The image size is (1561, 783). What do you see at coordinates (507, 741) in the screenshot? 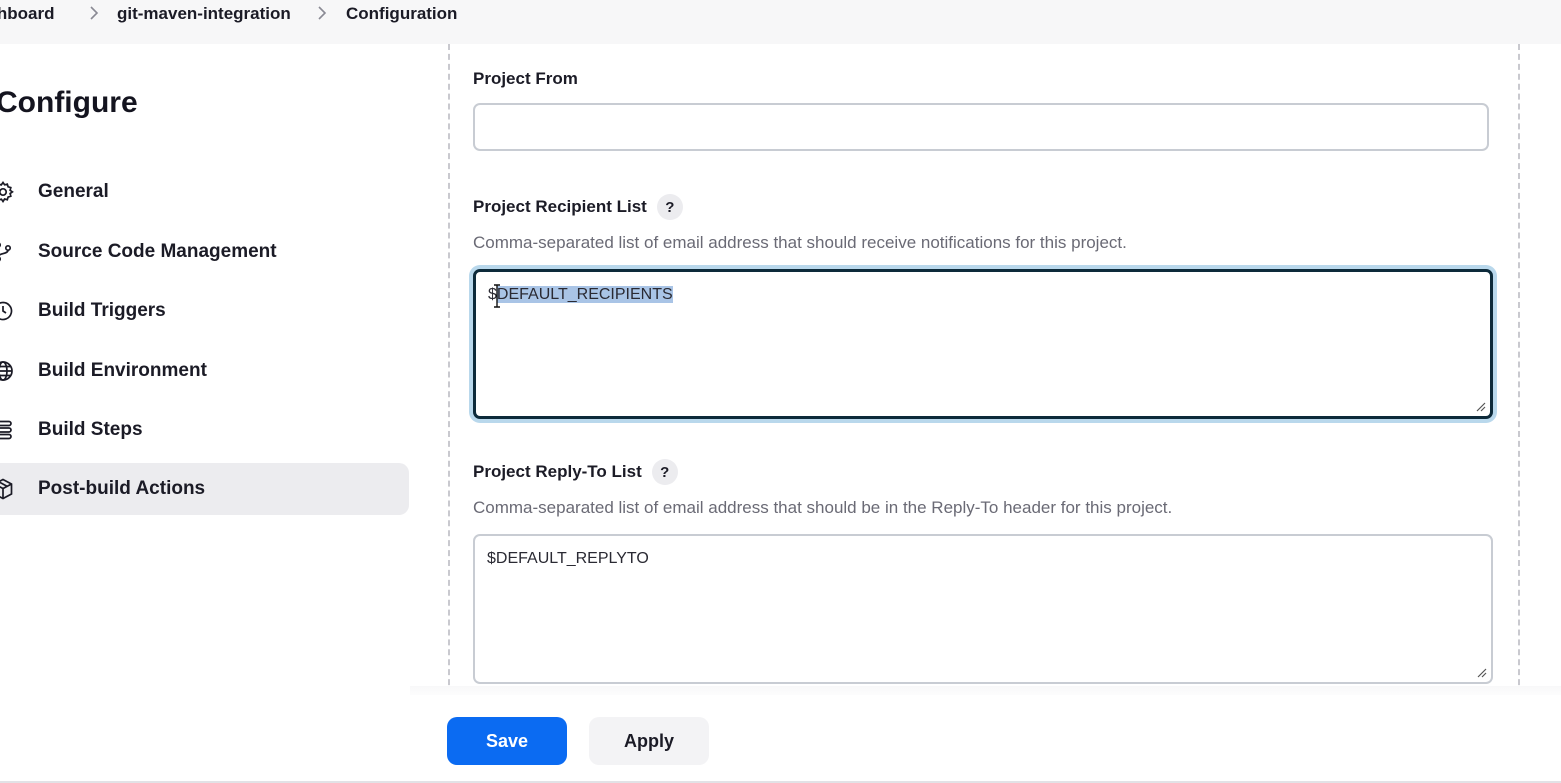
I see `save-button: Save` at bounding box center [507, 741].